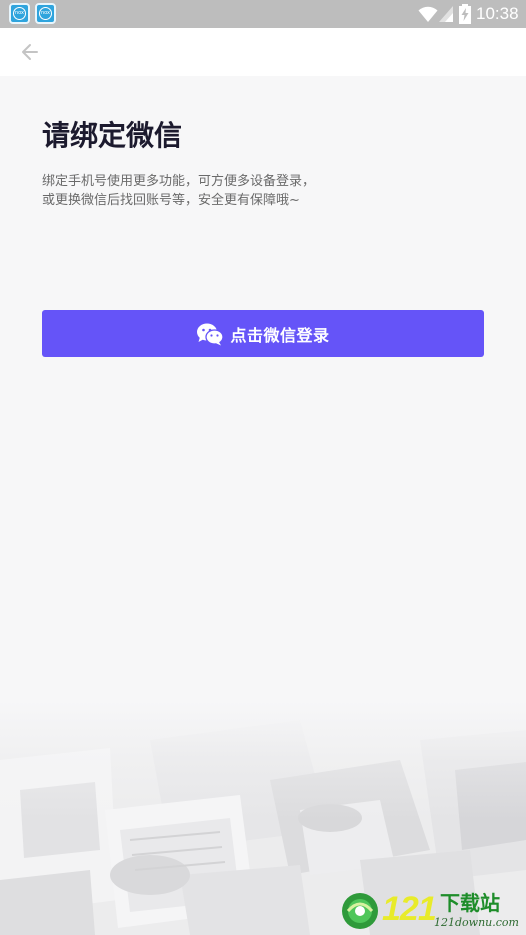 This screenshot has width=526, height=935. I want to click on watermark-logo: 121 下载站 121downu.com, so click(431, 911).